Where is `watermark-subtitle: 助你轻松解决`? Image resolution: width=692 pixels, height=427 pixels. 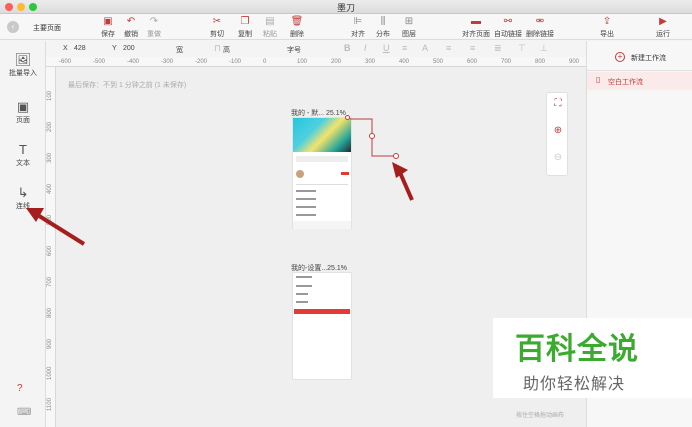
watermark-subtitle: 助你轻松解决 is located at coordinates (574, 384).